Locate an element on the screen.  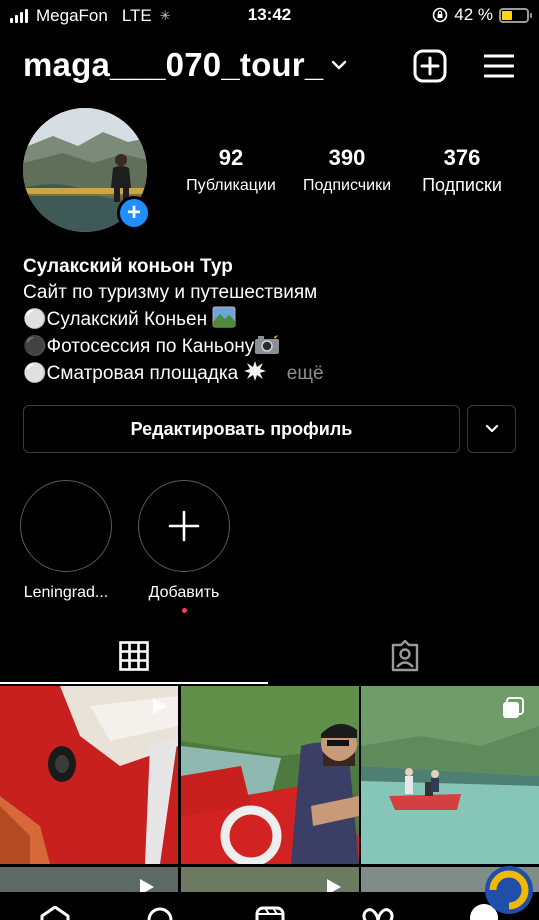
bottom-nav is located at coordinates (269, 906).